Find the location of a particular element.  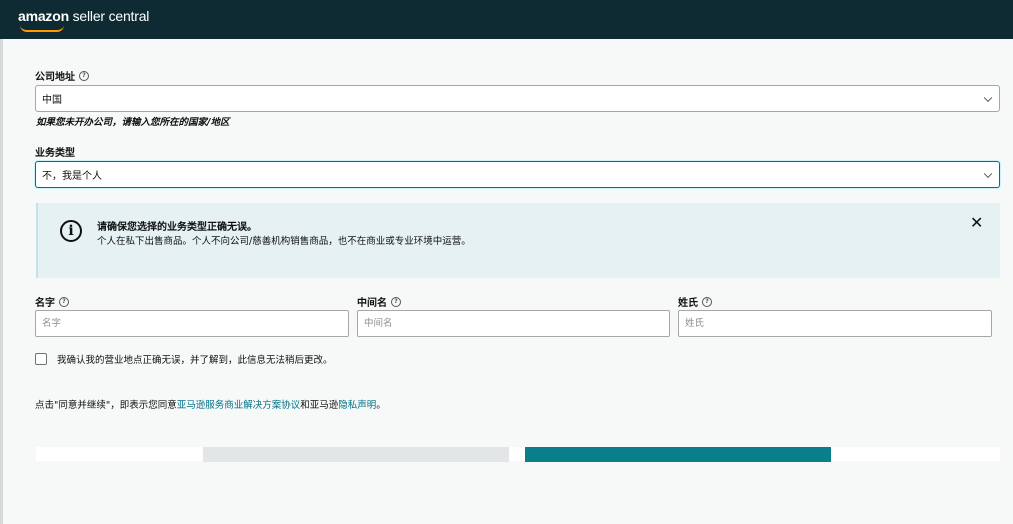

alert-title: 请确保您选择的业务类型正确无误。 is located at coordinates (177, 227).